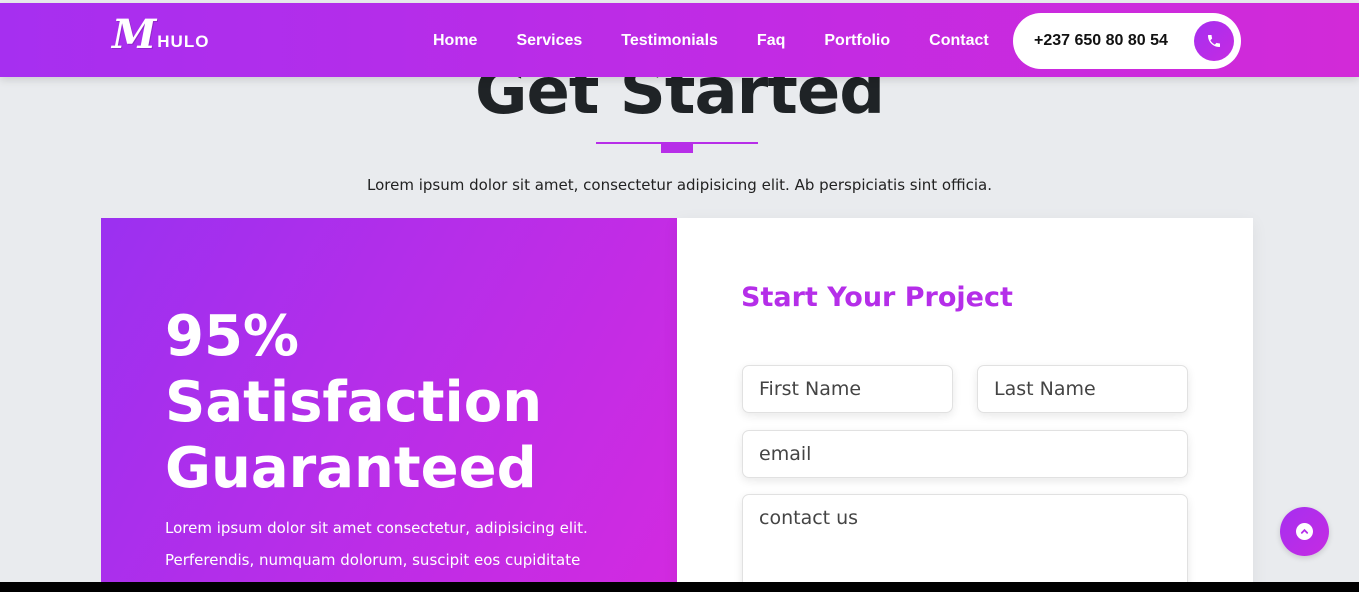 Image resolution: width=1359 pixels, height=592 pixels. Describe the element at coordinates (351, 468) in the screenshot. I see `promo-heading-line: Guaranteed` at that location.